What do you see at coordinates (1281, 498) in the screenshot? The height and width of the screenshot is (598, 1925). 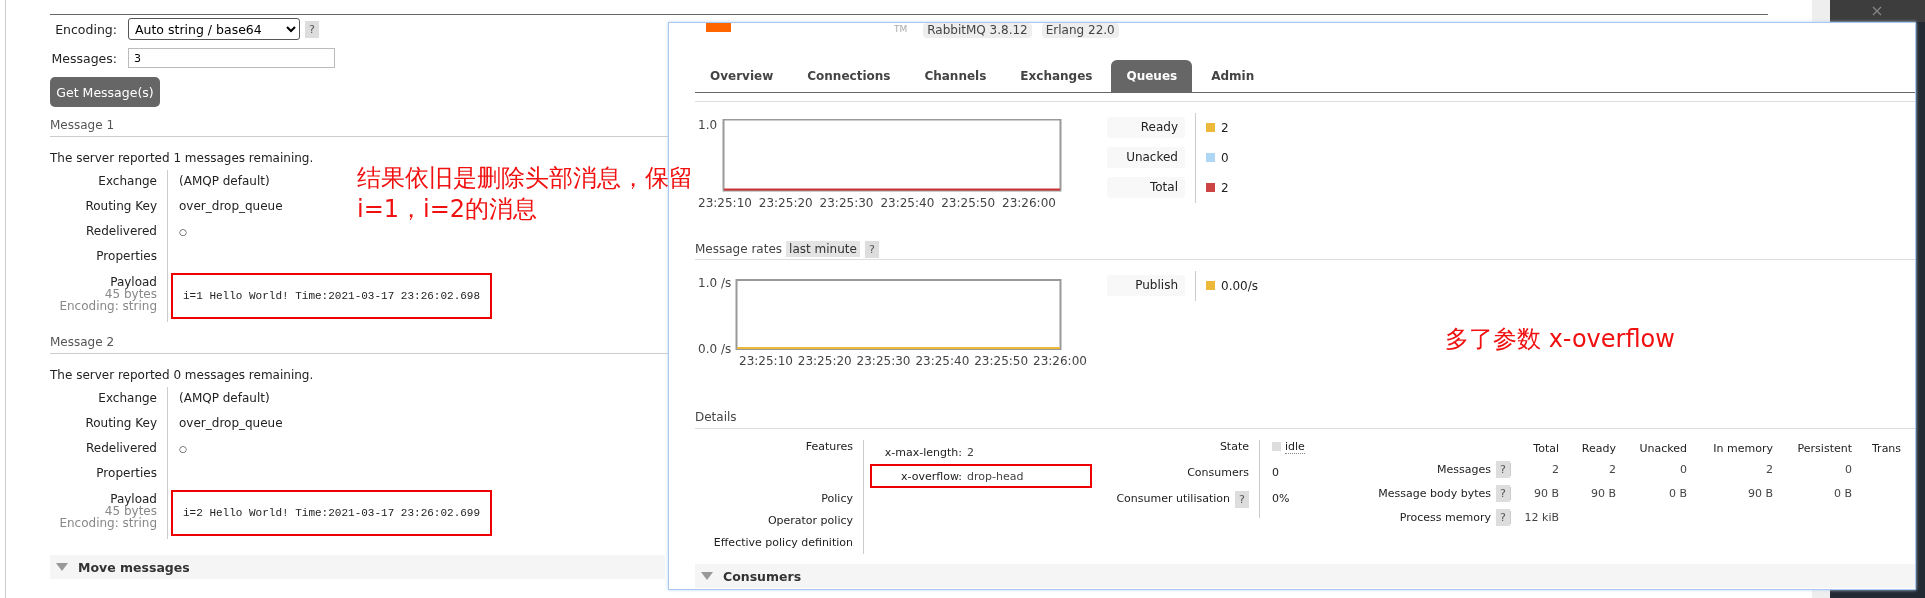 I see `detail-value: 0%` at bounding box center [1281, 498].